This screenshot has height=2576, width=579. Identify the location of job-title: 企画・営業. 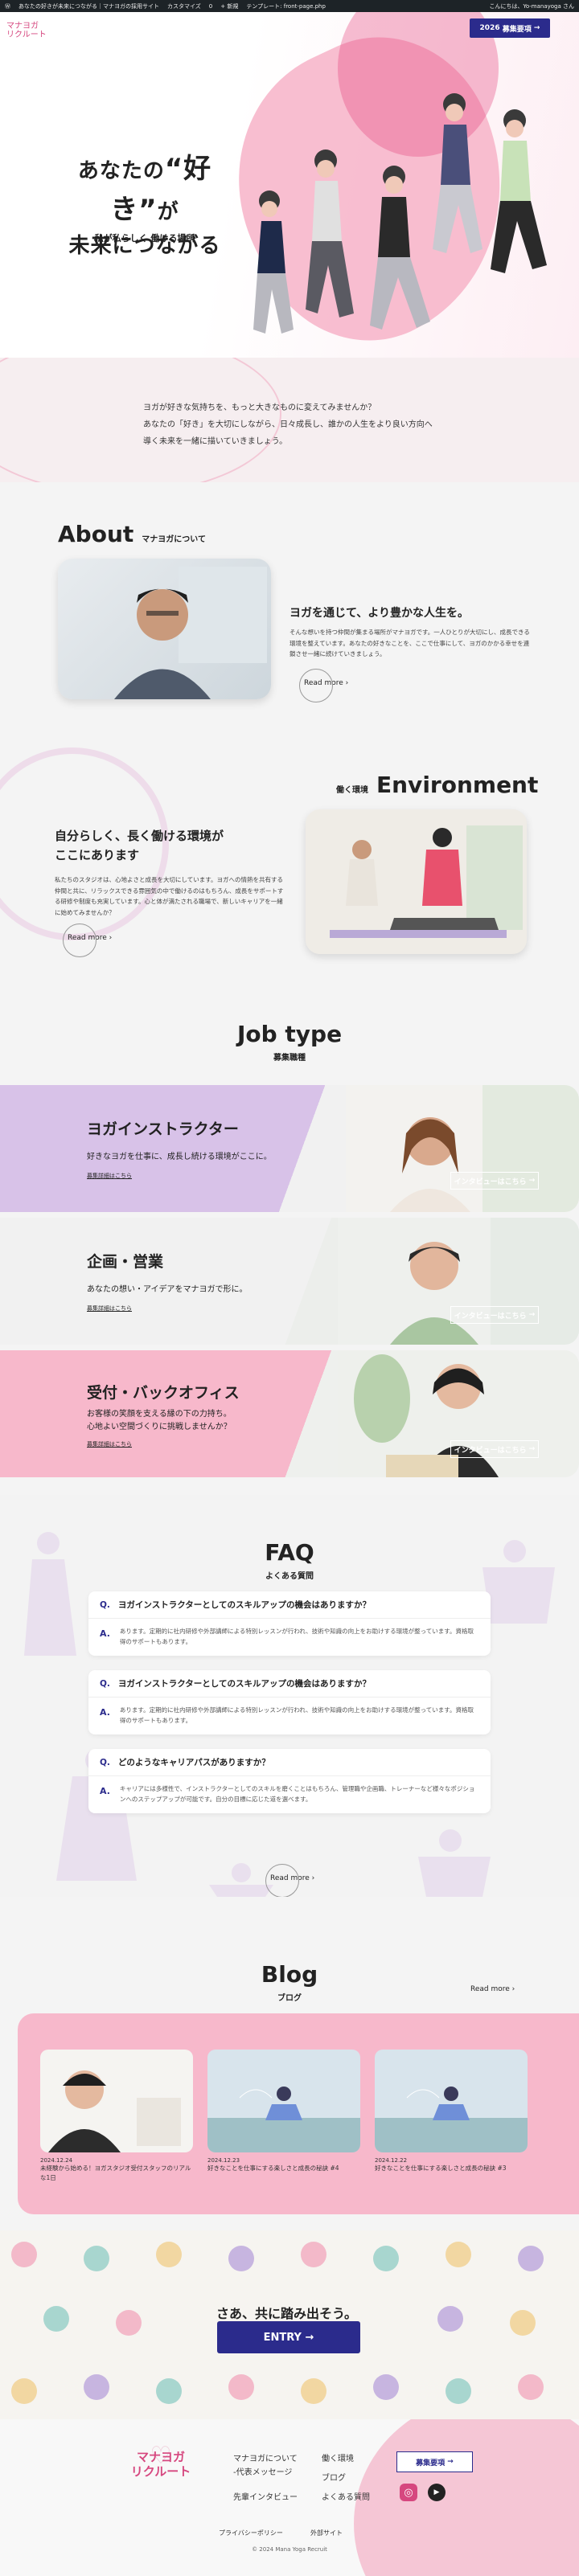
(125, 1262).